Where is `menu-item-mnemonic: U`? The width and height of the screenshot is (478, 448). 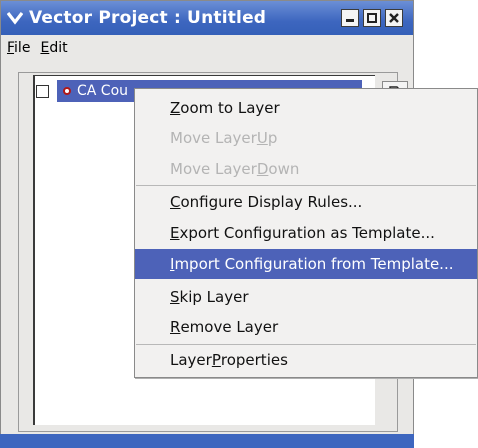 menu-item-mnemonic: U is located at coordinates (262, 138).